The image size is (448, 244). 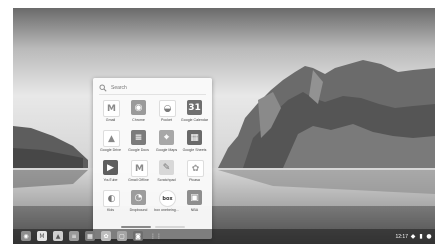 What do you see at coordinates (122, 236) in the screenshot?
I see `files-shelf-icon: ▢` at bounding box center [122, 236].